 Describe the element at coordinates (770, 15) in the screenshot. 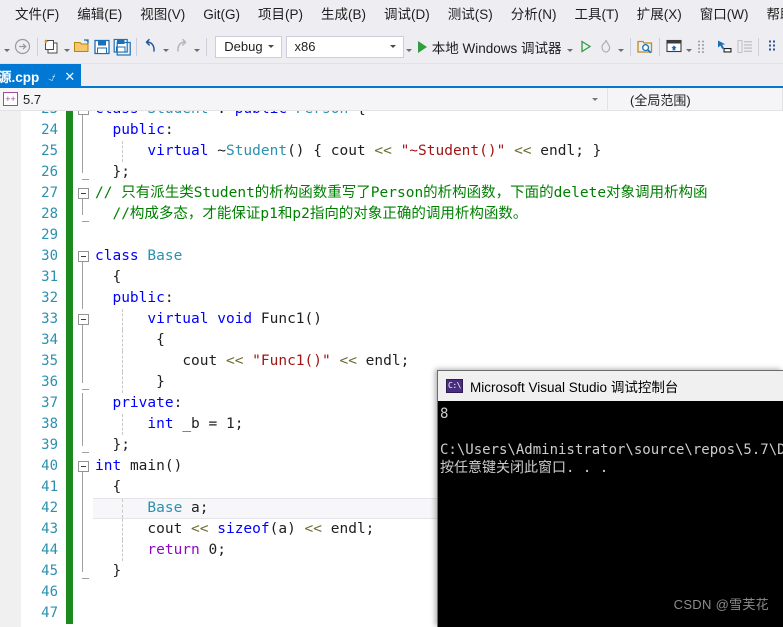

I see `menu-item-help: 帮助(H)` at that location.